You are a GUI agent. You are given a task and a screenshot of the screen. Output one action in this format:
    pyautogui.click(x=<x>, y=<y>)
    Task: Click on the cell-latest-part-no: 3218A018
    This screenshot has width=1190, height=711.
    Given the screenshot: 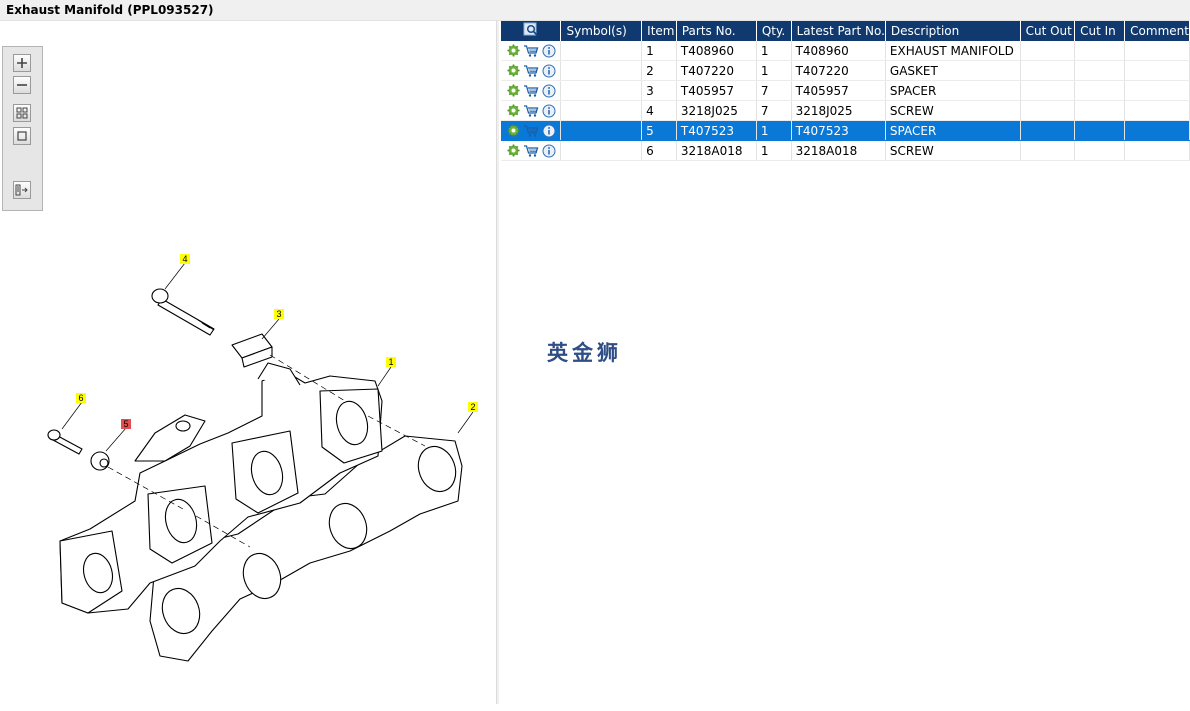 What is the action you would take?
    pyautogui.click(x=838, y=150)
    